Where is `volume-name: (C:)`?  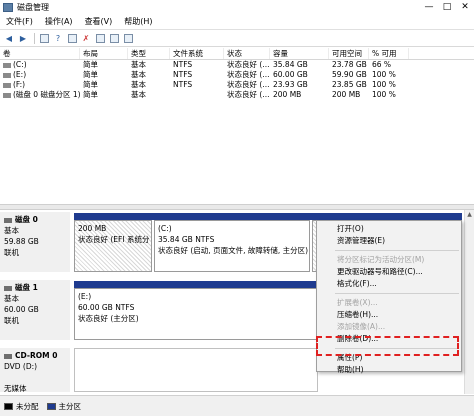 volume-name: (C:) is located at coordinates (20, 64).